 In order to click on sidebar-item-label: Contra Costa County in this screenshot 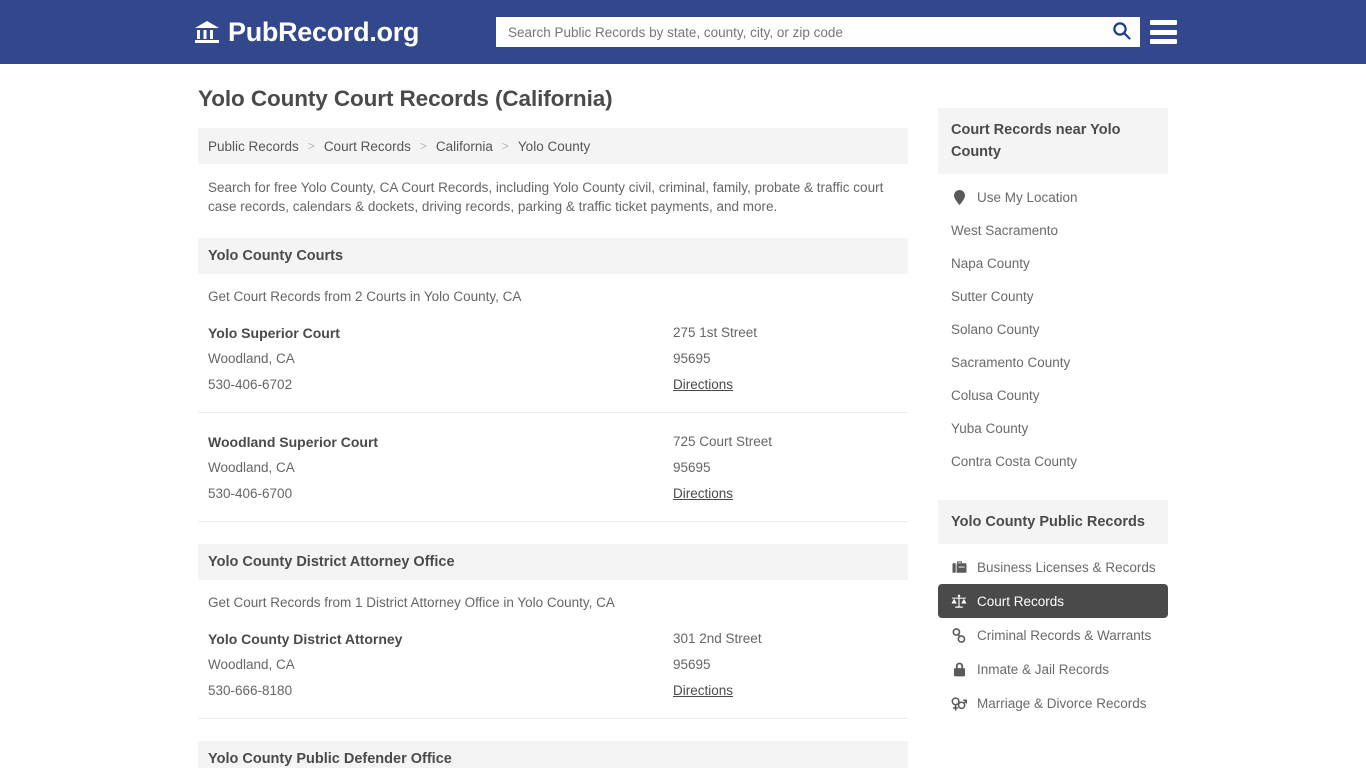, I will do `click(1014, 461)`.